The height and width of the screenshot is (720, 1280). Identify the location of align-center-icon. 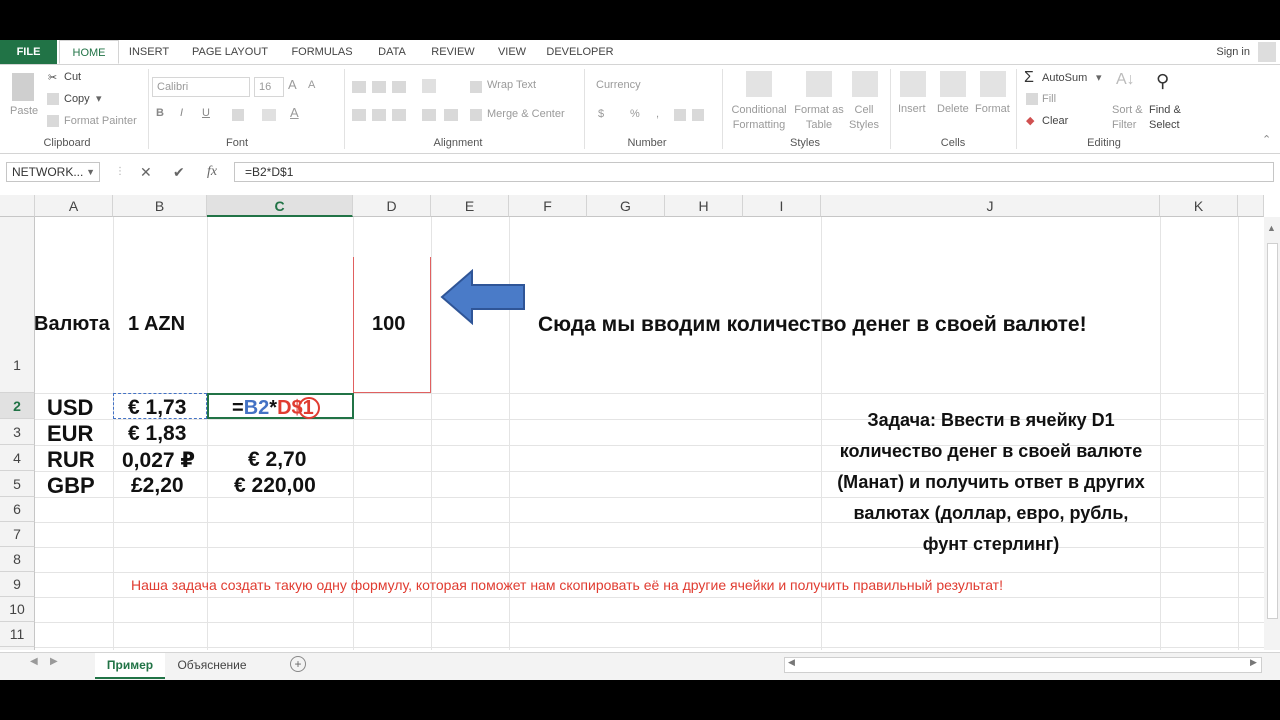
(379, 115).